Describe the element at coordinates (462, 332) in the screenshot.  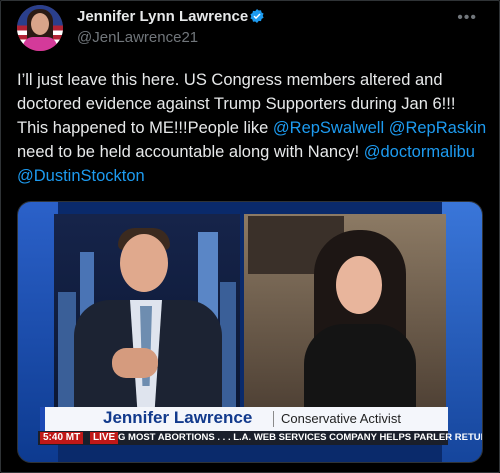
I see `studio-background` at that location.